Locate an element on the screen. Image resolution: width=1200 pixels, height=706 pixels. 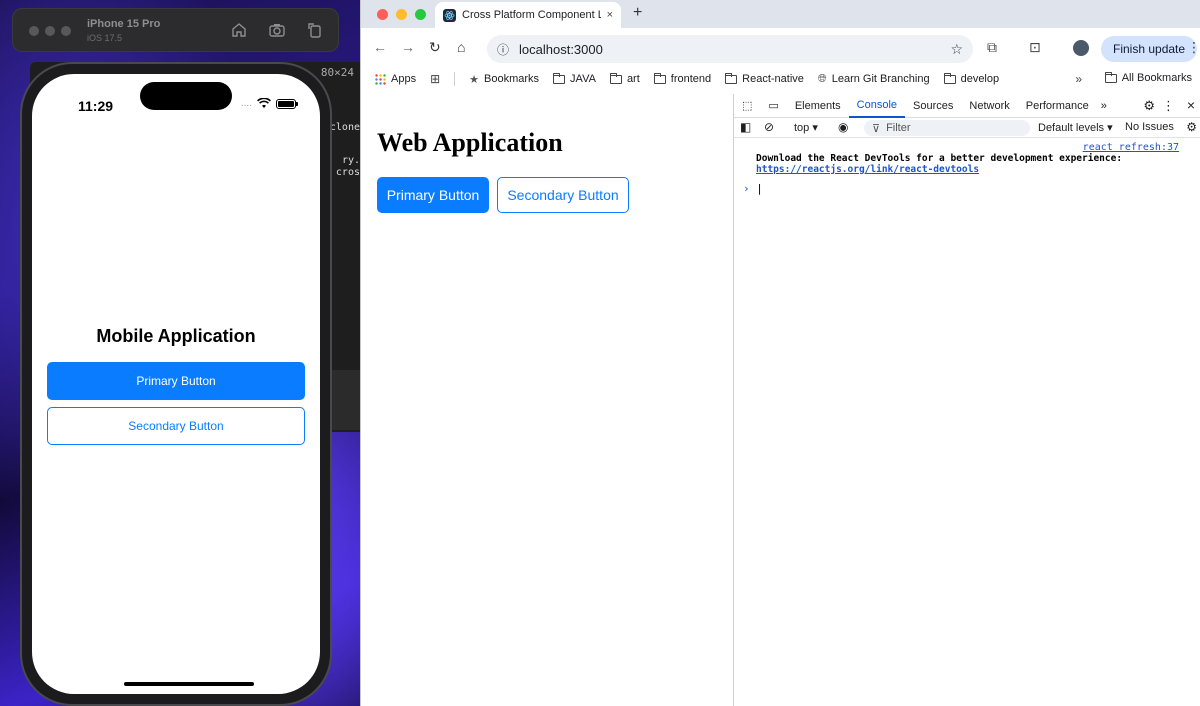
more-tabs-icon: » is located at coordinates (1104, 106).